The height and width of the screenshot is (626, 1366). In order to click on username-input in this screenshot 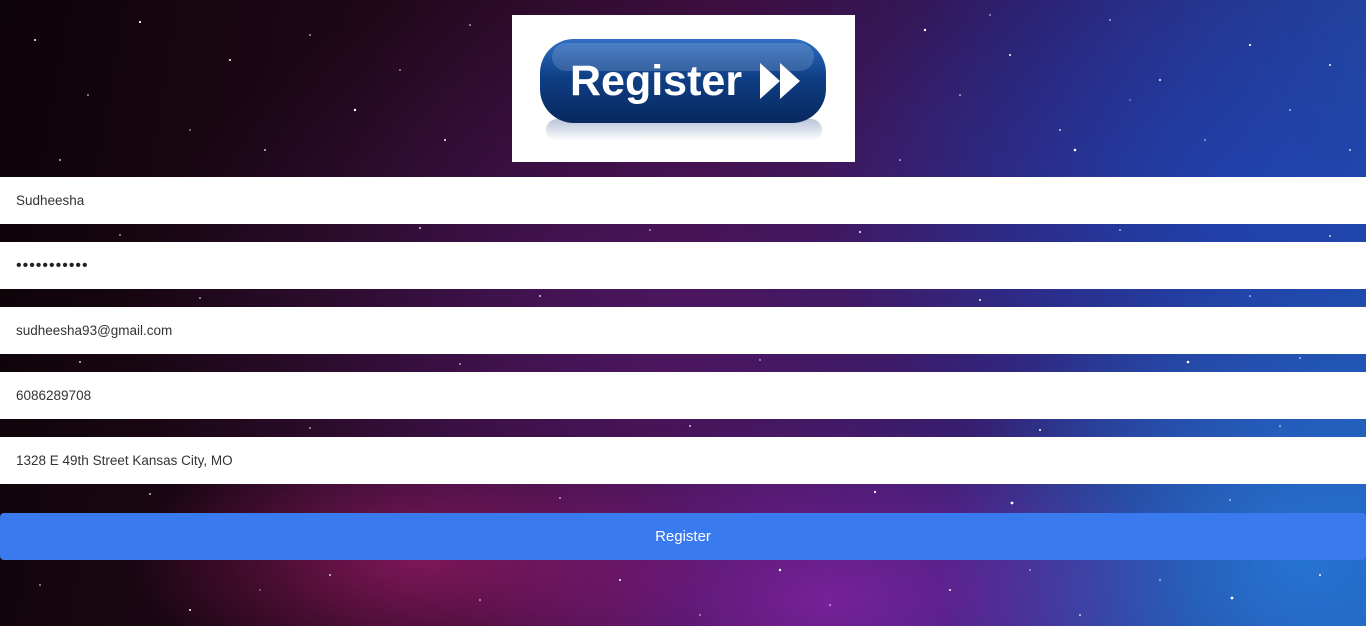, I will do `click(683, 200)`.